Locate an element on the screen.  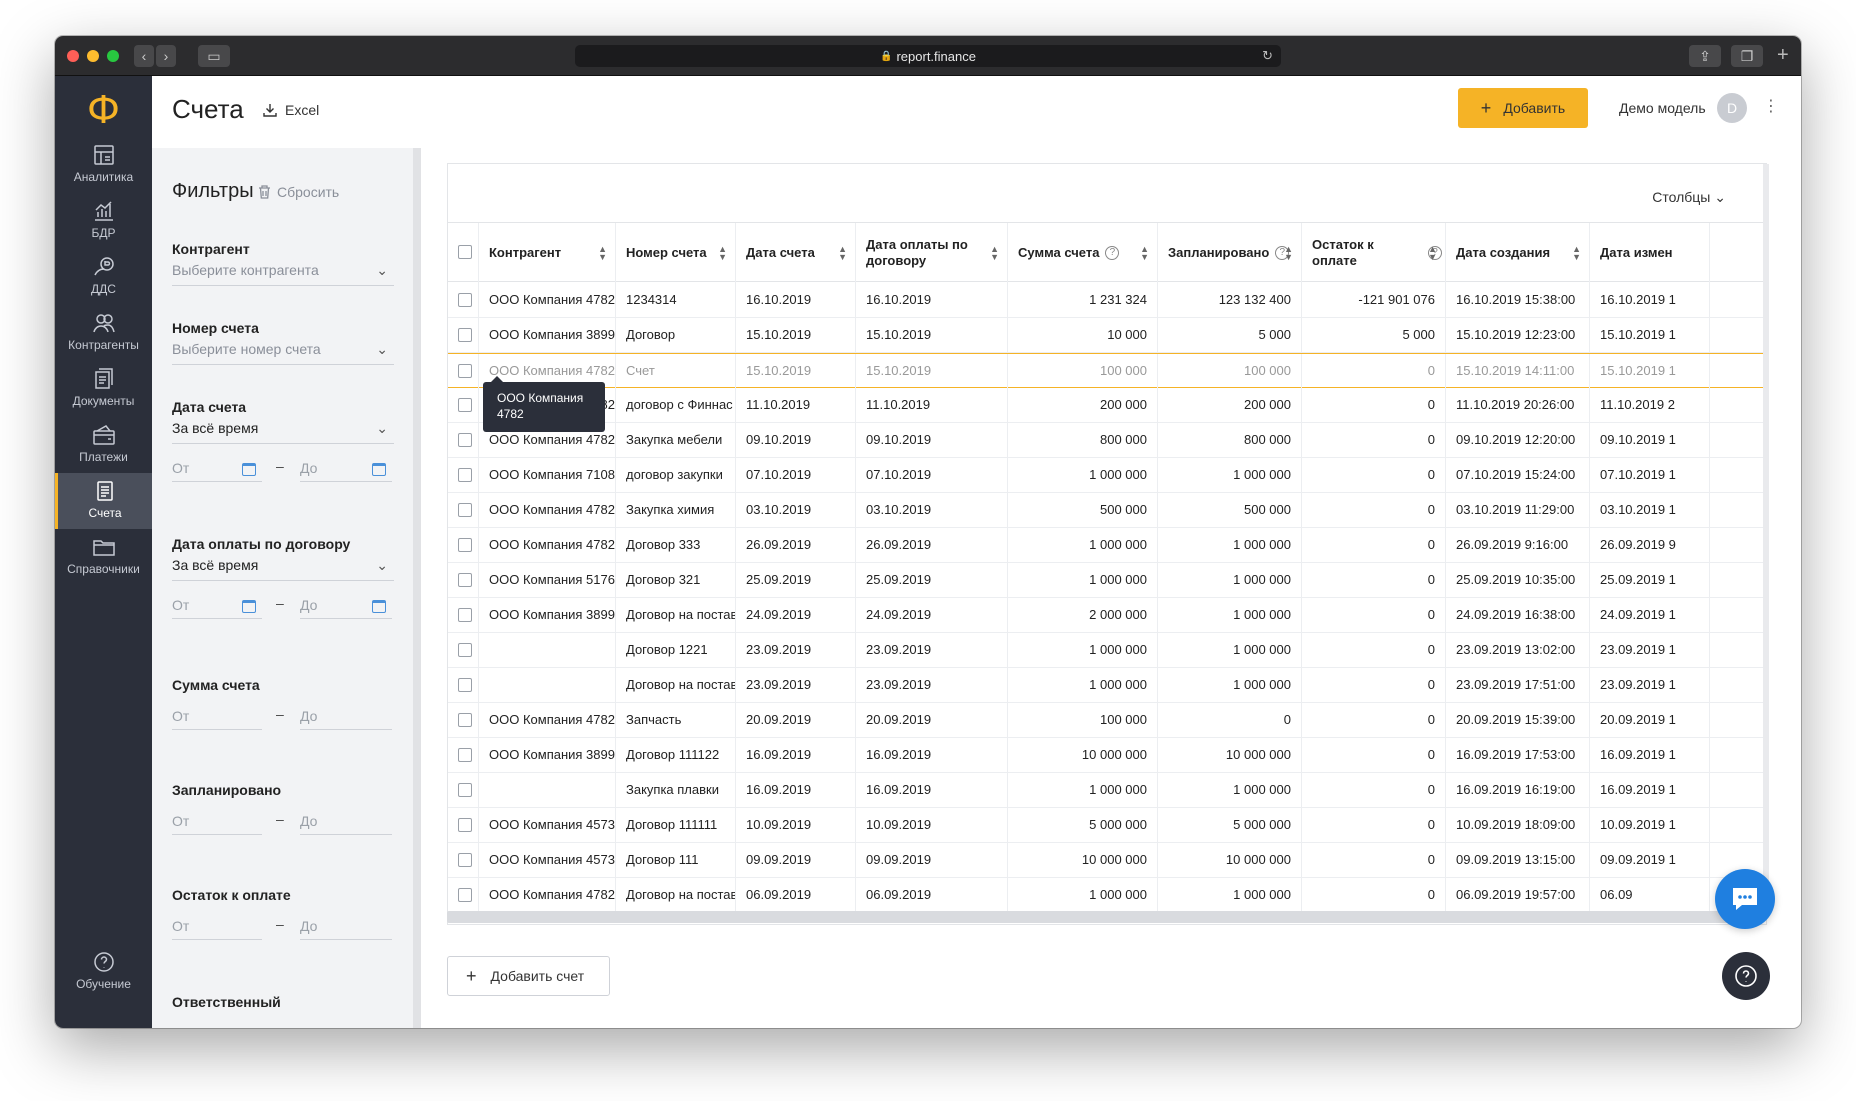
sidebar-item-references: Справочники is located at coordinates (103, 557).